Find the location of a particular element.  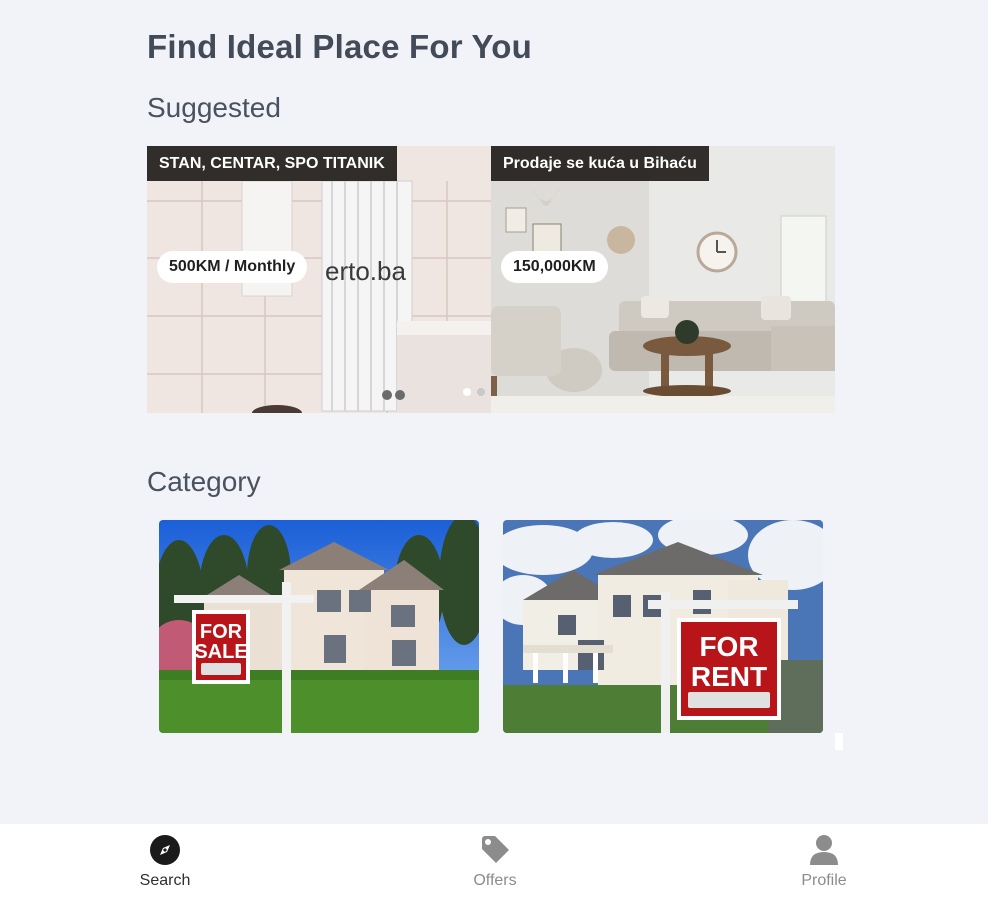

scroll-indicator is located at coordinates (839, 741).